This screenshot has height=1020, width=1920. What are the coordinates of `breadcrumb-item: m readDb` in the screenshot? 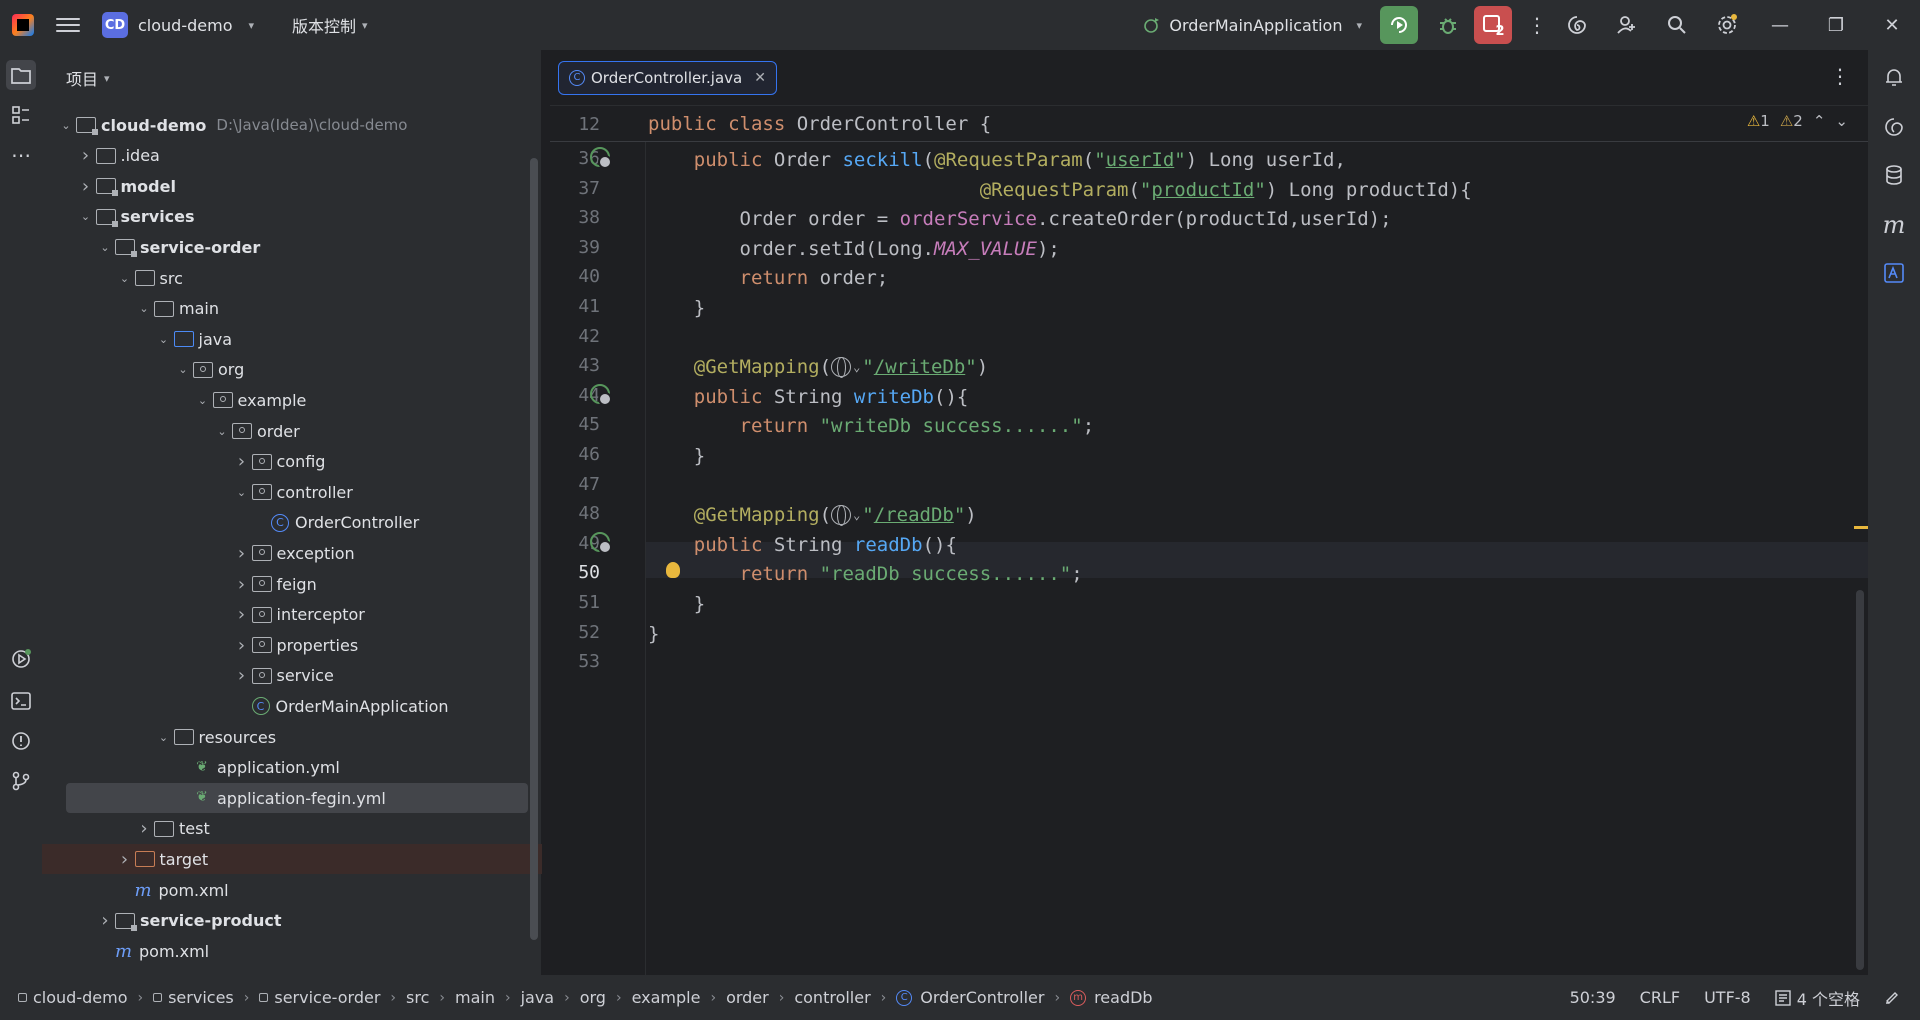 It's located at (1111, 997).